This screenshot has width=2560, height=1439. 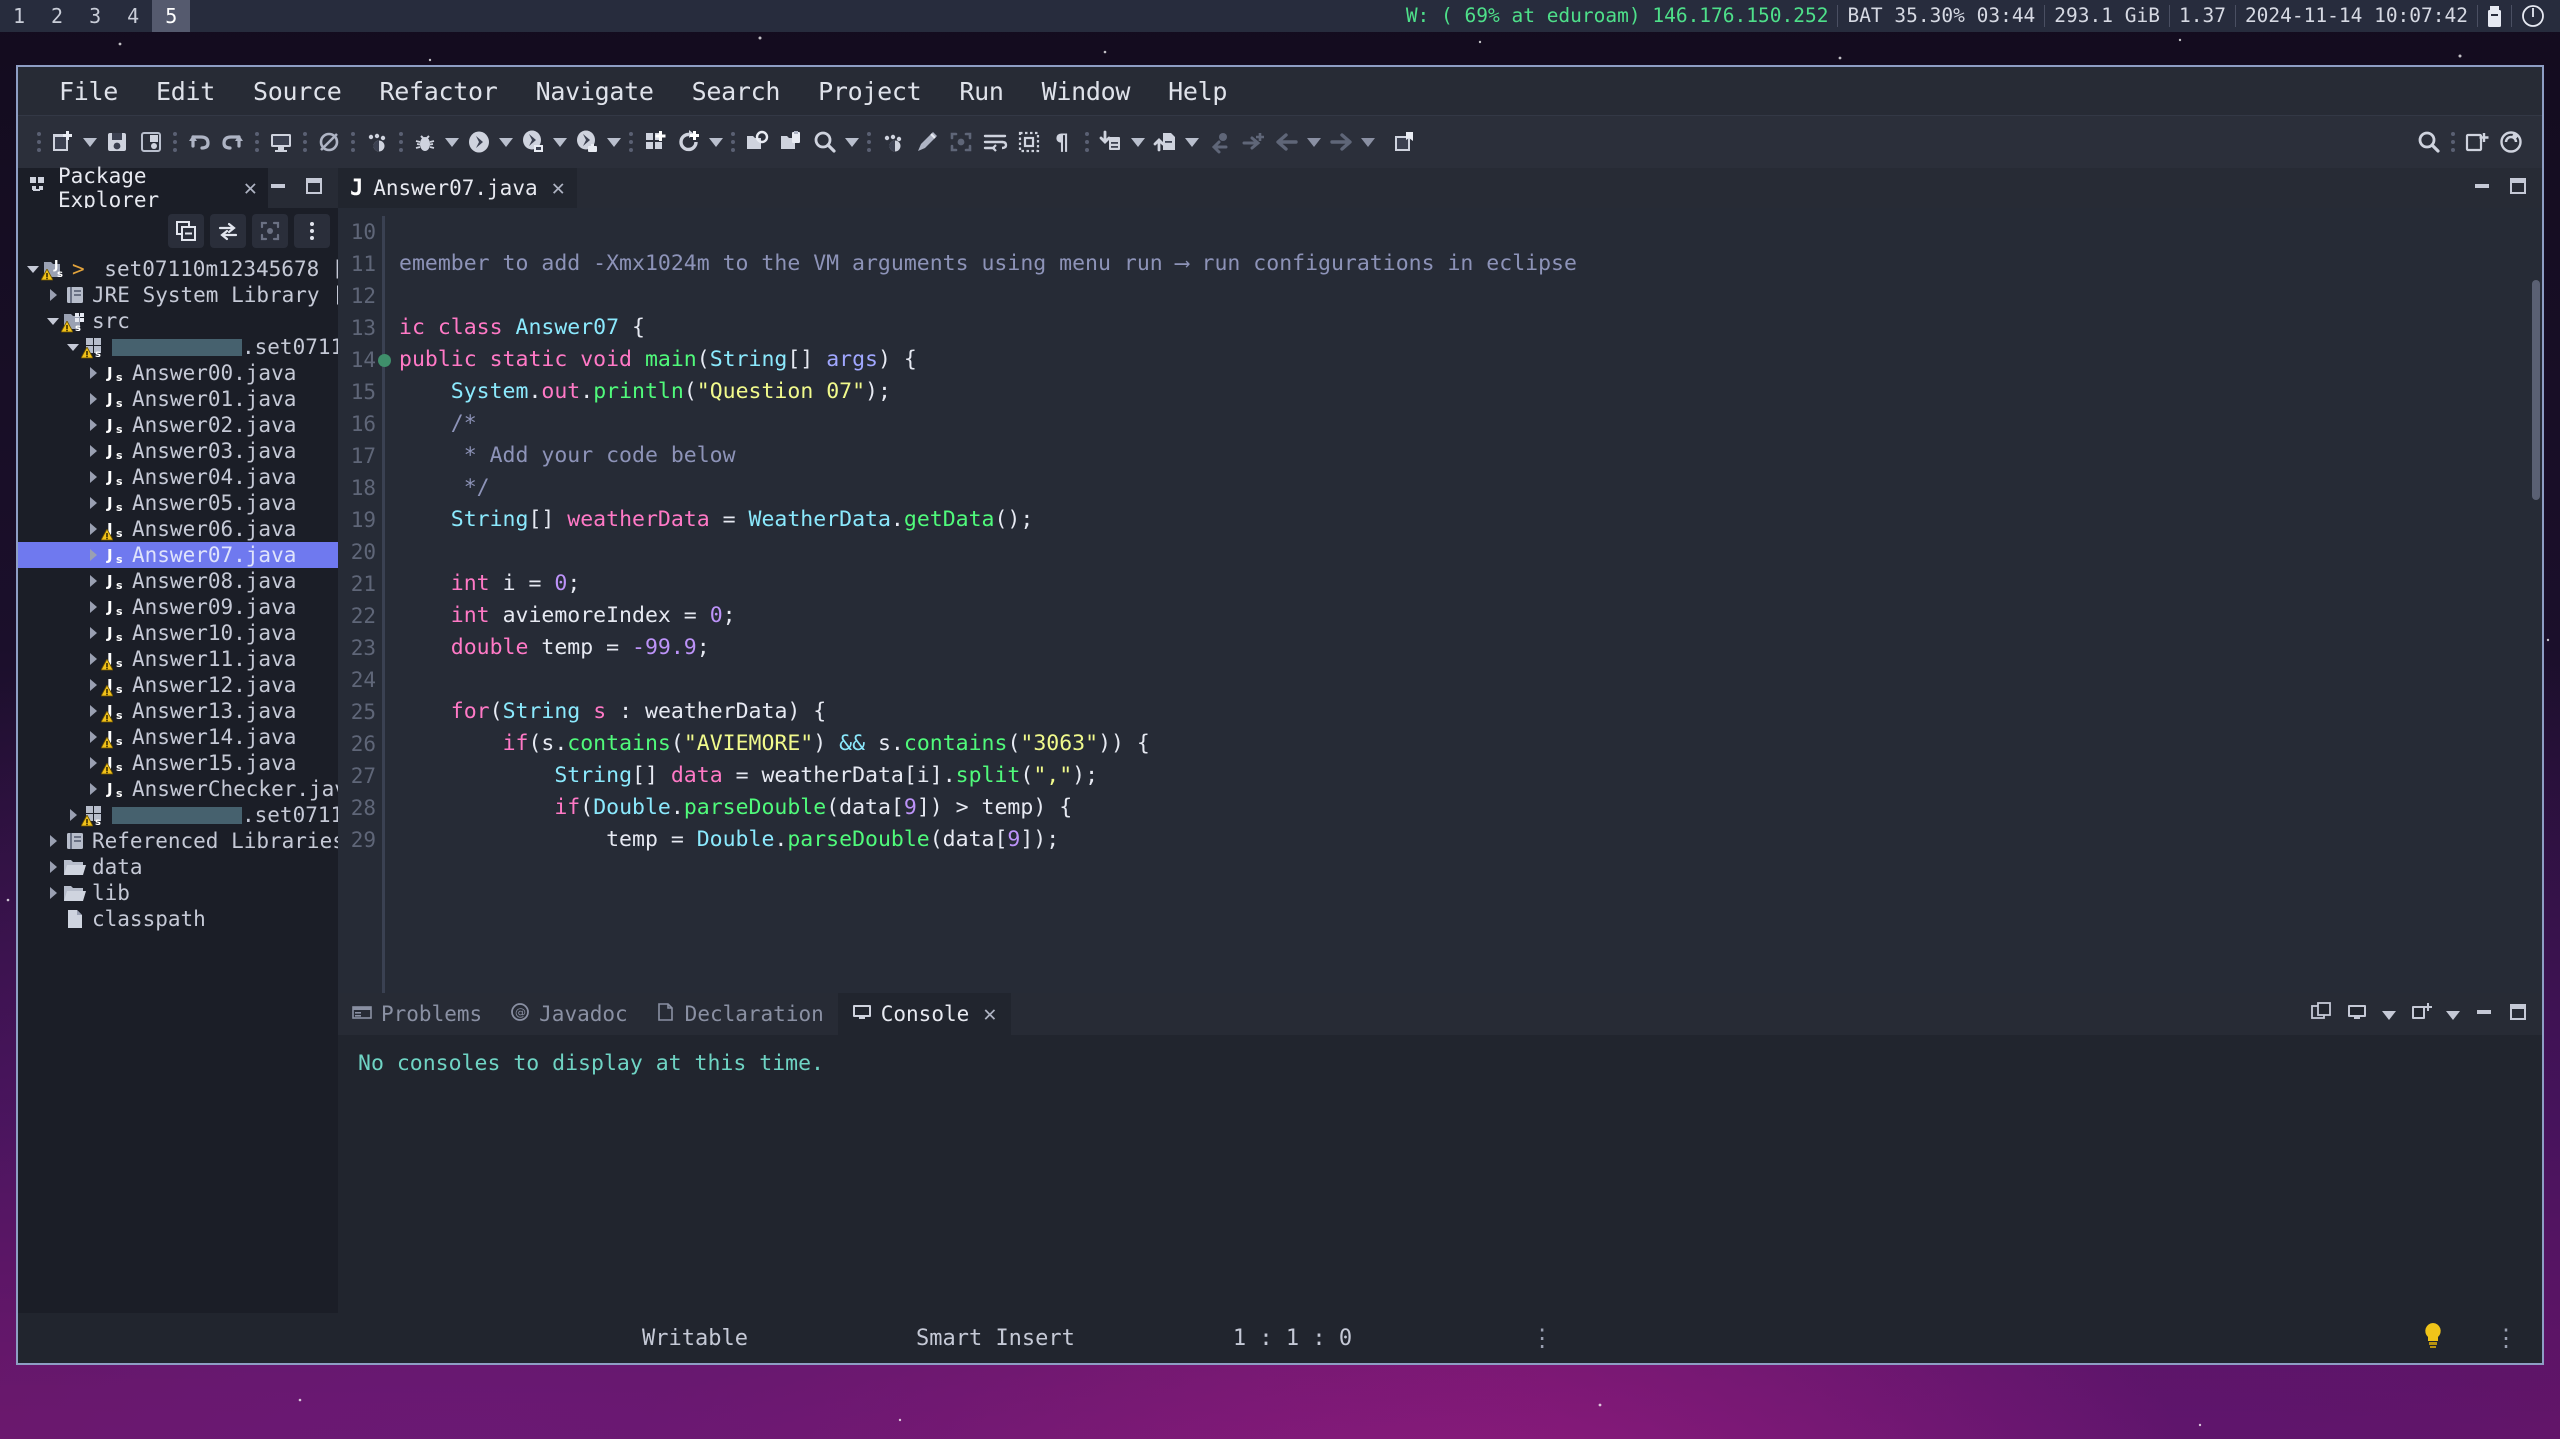 What do you see at coordinates (479, 142) in the screenshot?
I see `run-icon` at bounding box center [479, 142].